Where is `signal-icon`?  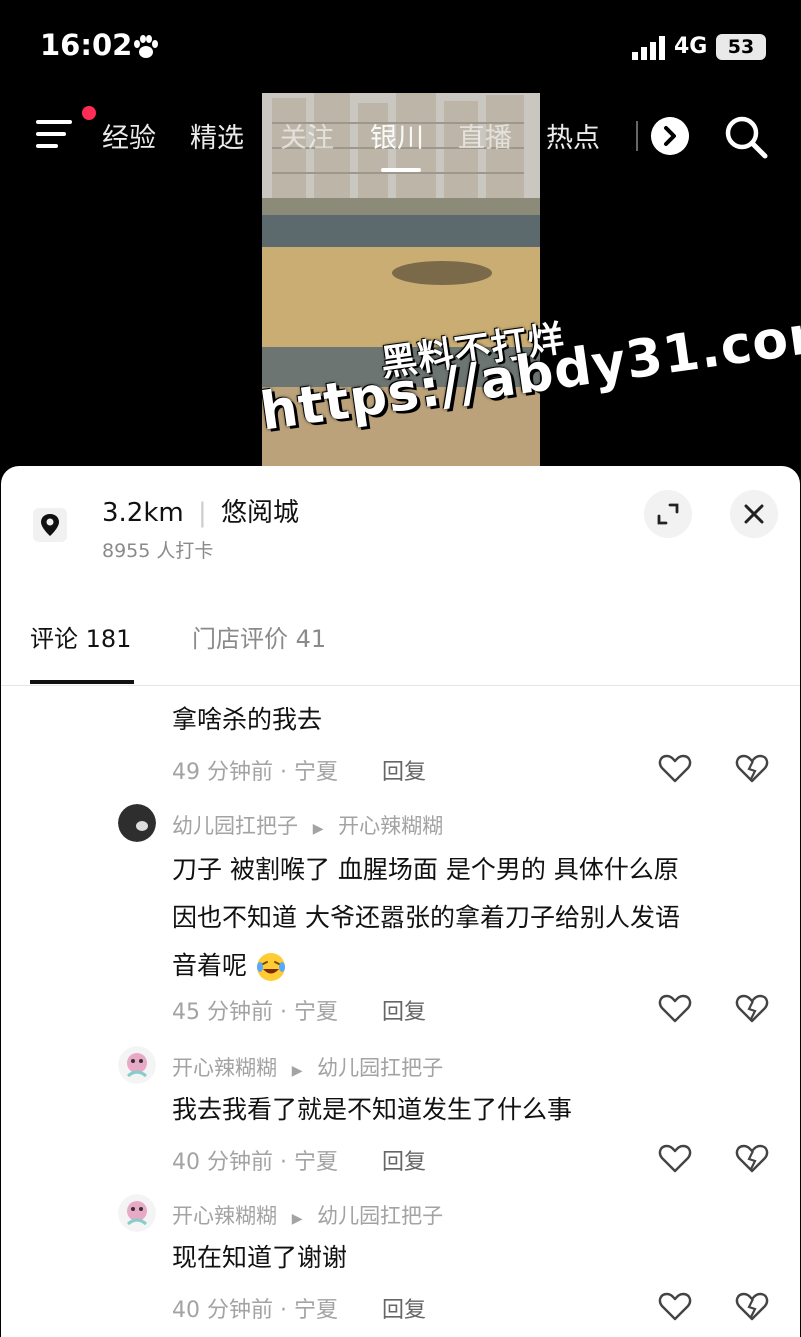
signal-icon is located at coordinates (648, 48).